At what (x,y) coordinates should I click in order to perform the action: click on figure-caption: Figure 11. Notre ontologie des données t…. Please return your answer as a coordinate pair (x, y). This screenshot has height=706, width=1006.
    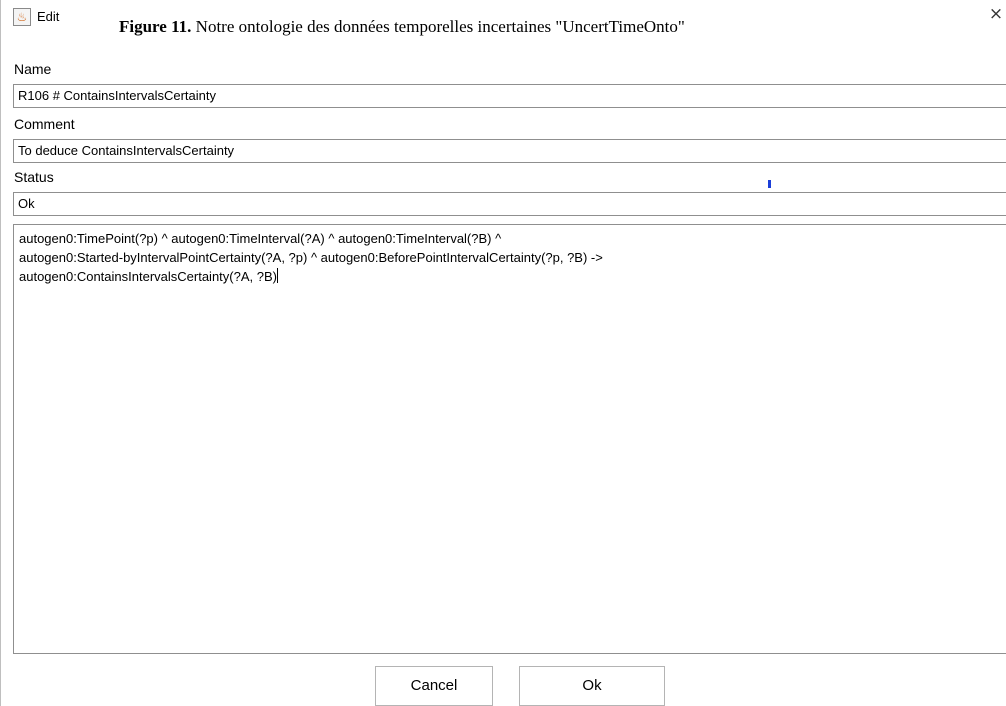
    Looking at the image, I should click on (402, 27).